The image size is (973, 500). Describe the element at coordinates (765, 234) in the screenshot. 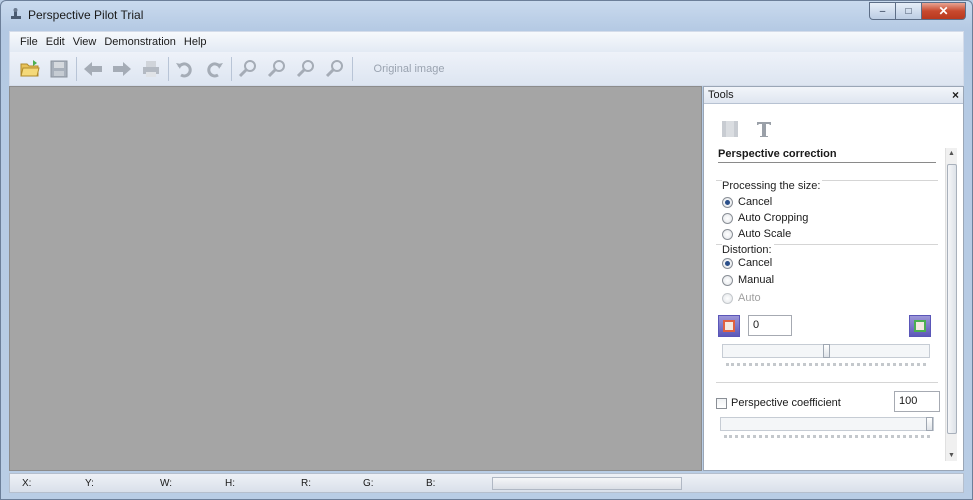

I see `radio-label: Auto Scale` at that location.